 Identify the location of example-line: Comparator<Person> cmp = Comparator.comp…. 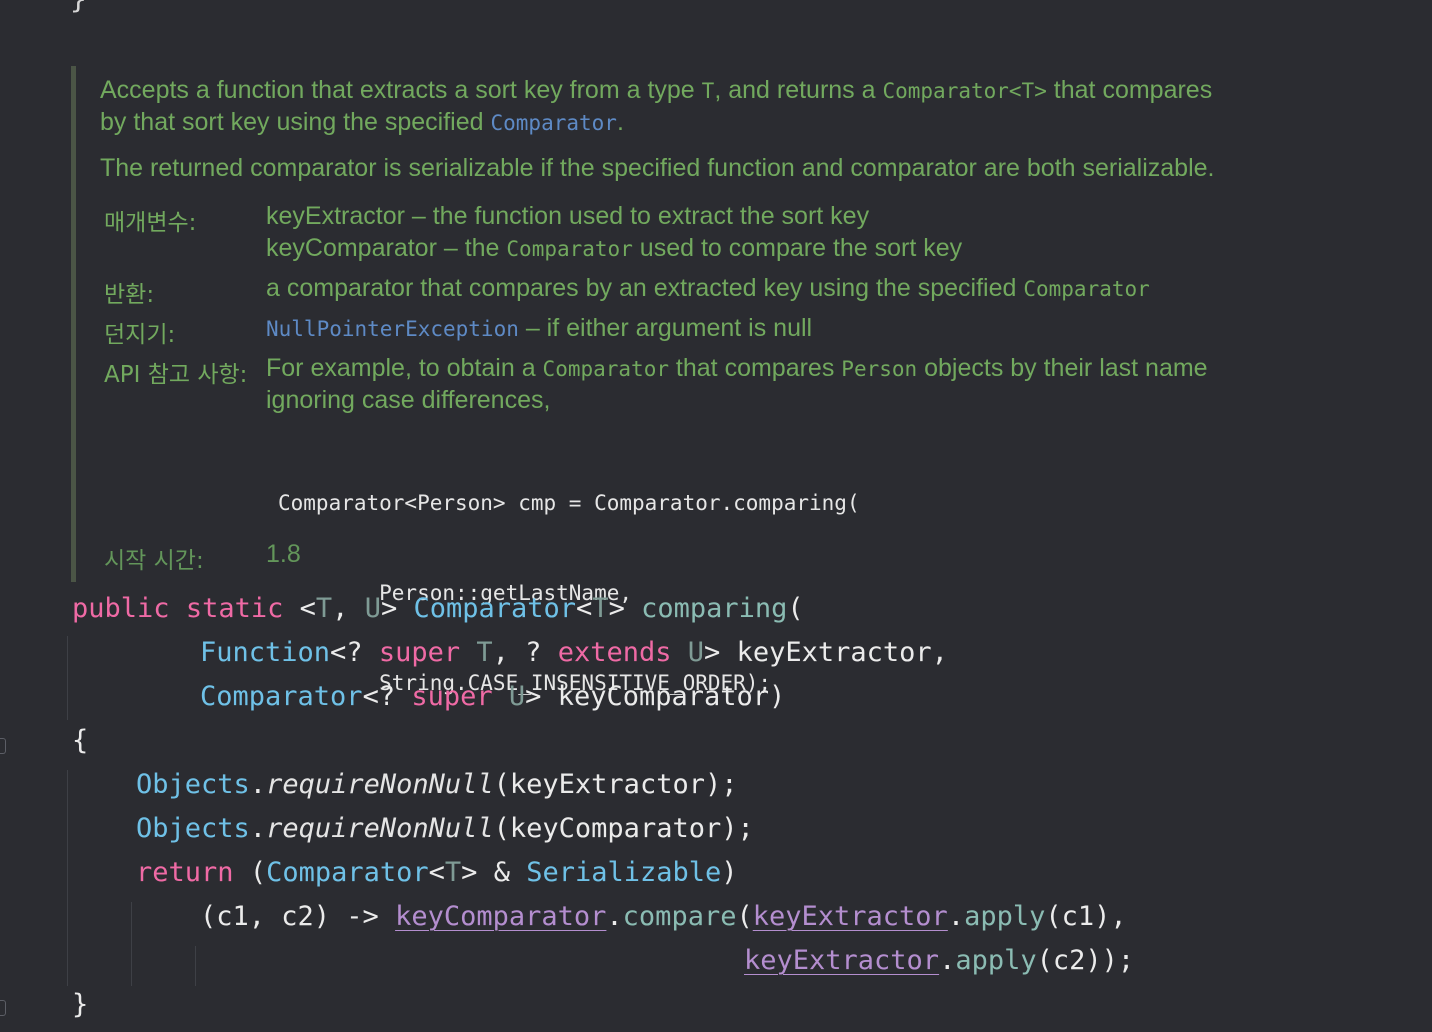
(569, 503).